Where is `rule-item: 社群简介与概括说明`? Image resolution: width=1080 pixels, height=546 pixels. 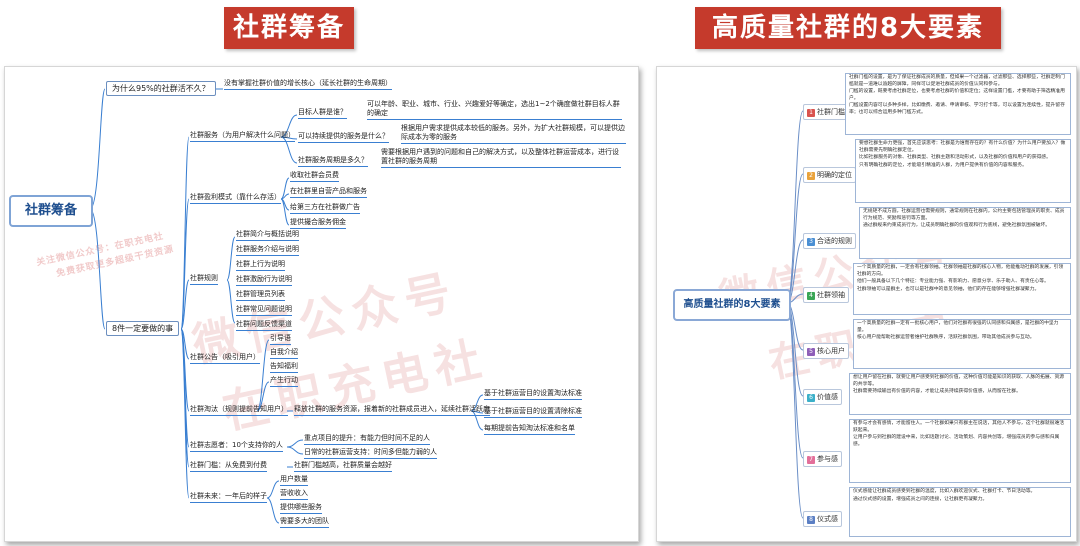
rule-item: 社群简介与概括说明 is located at coordinates (267, 235).